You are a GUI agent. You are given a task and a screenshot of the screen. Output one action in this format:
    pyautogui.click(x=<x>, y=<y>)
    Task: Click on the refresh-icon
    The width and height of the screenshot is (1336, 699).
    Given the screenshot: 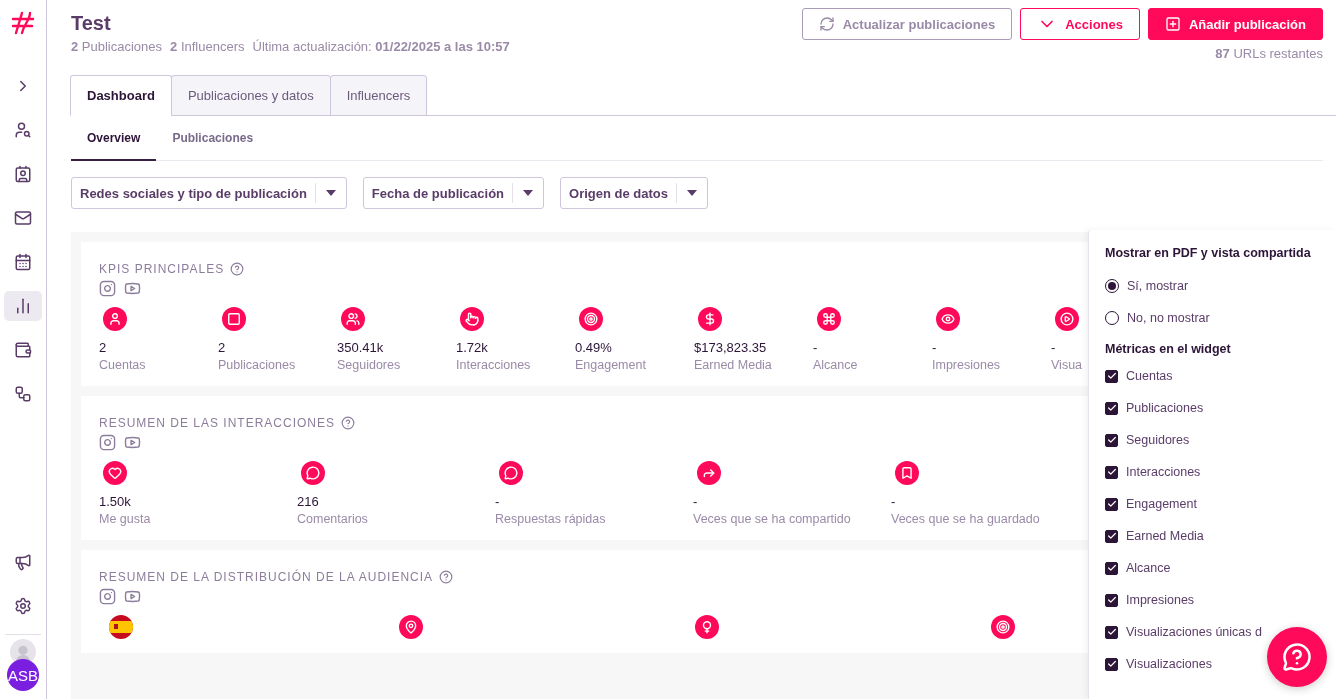 What is the action you would take?
    pyautogui.click(x=826, y=24)
    